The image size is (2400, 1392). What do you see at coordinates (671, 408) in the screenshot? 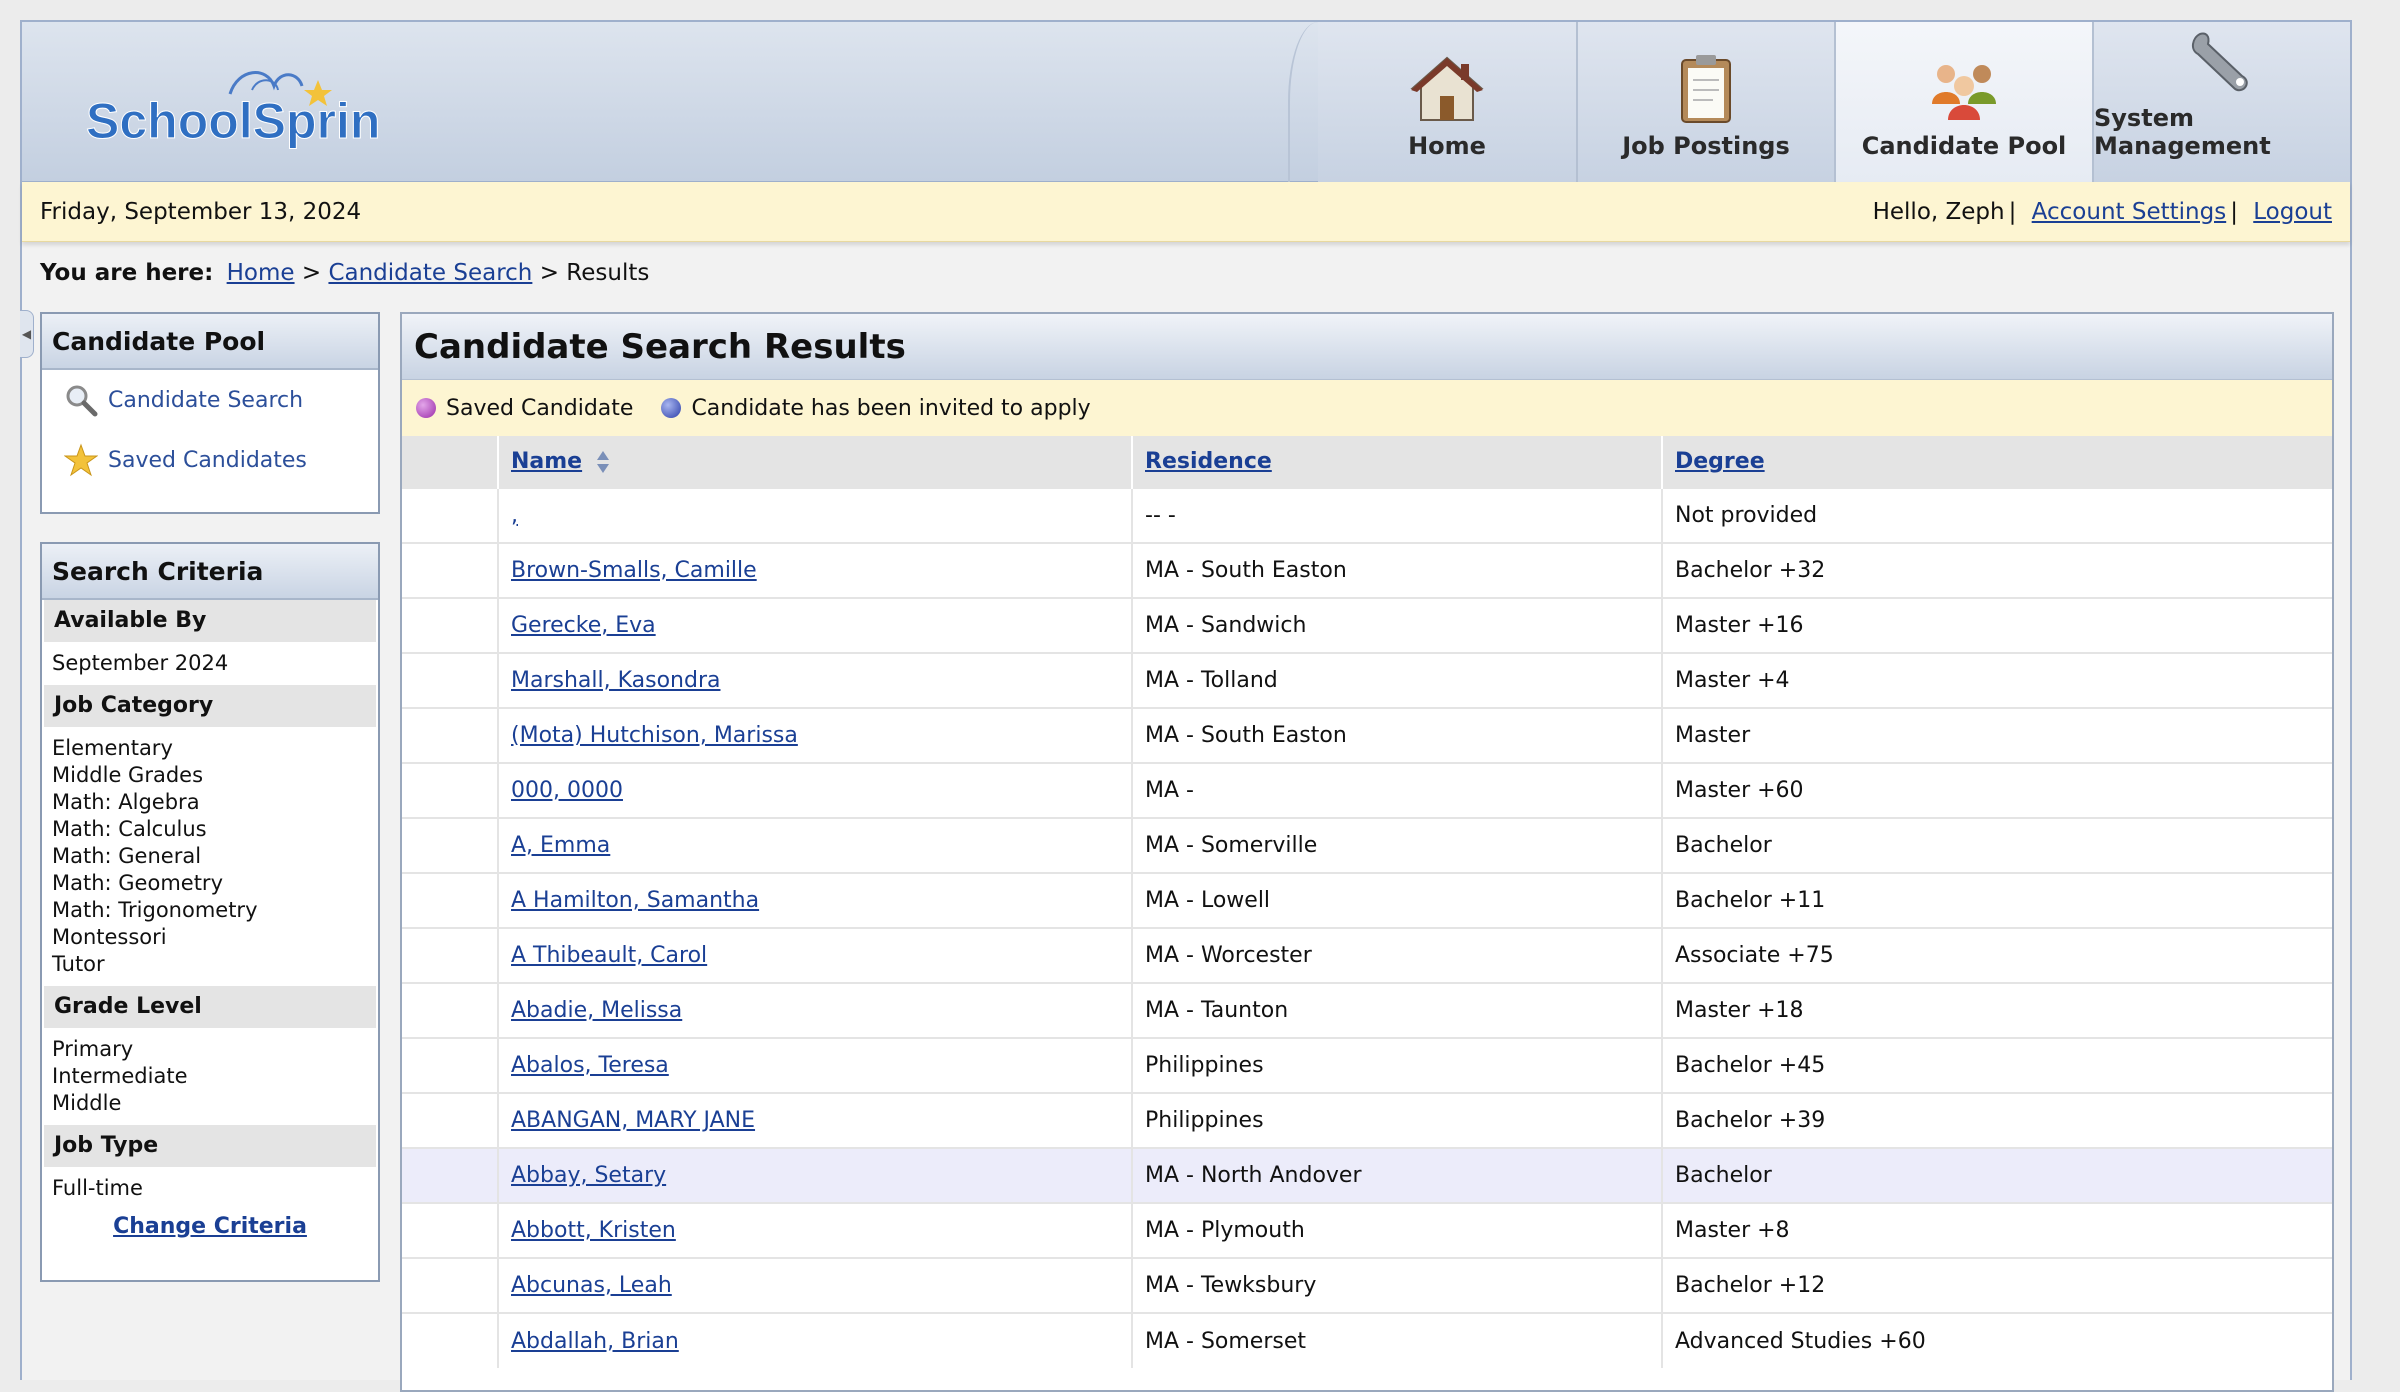
I see `invited-dot-icon` at bounding box center [671, 408].